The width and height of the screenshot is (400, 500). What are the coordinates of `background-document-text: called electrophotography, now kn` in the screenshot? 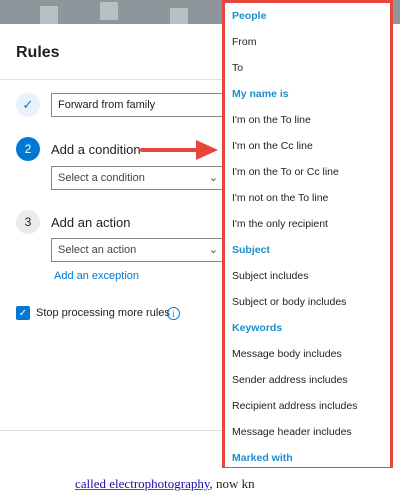 It's located at (165, 484).